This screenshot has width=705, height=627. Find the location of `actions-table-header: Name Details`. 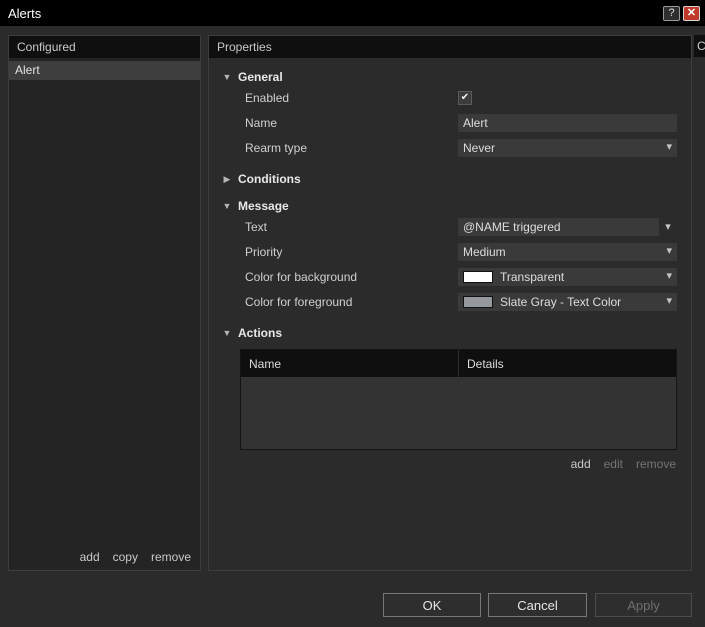

actions-table-header: Name Details is located at coordinates (458, 363).